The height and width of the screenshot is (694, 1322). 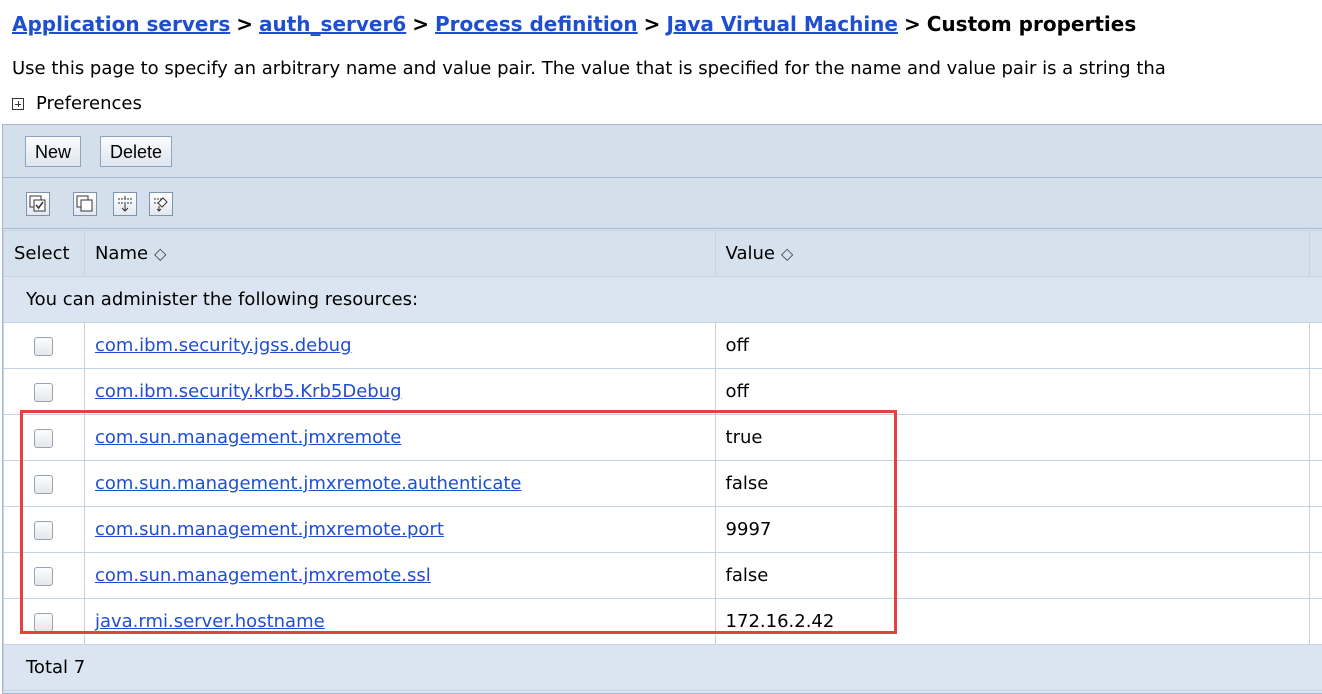 I want to click on property-name-cell: com.ibm.security.krb5.Krb5Debug, so click(x=399, y=392).